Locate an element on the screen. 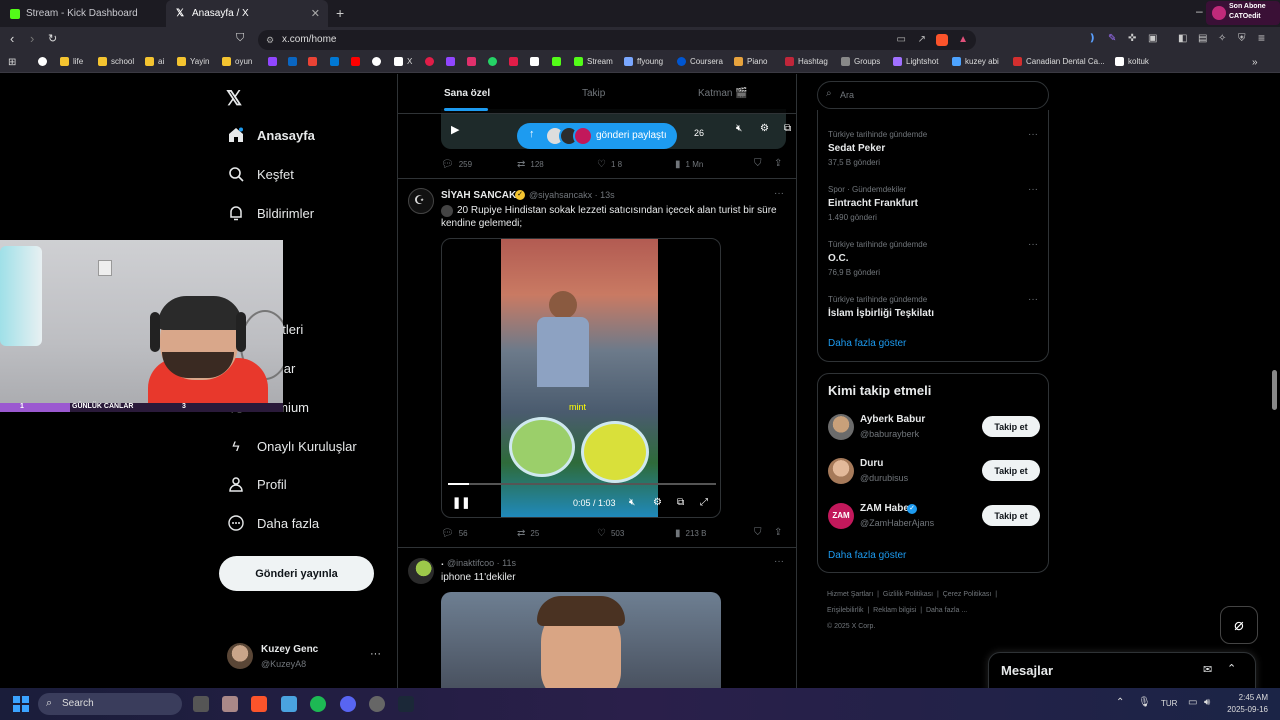 The image size is (1280, 720). bookmark-piano: Piano is located at coordinates (750, 61).